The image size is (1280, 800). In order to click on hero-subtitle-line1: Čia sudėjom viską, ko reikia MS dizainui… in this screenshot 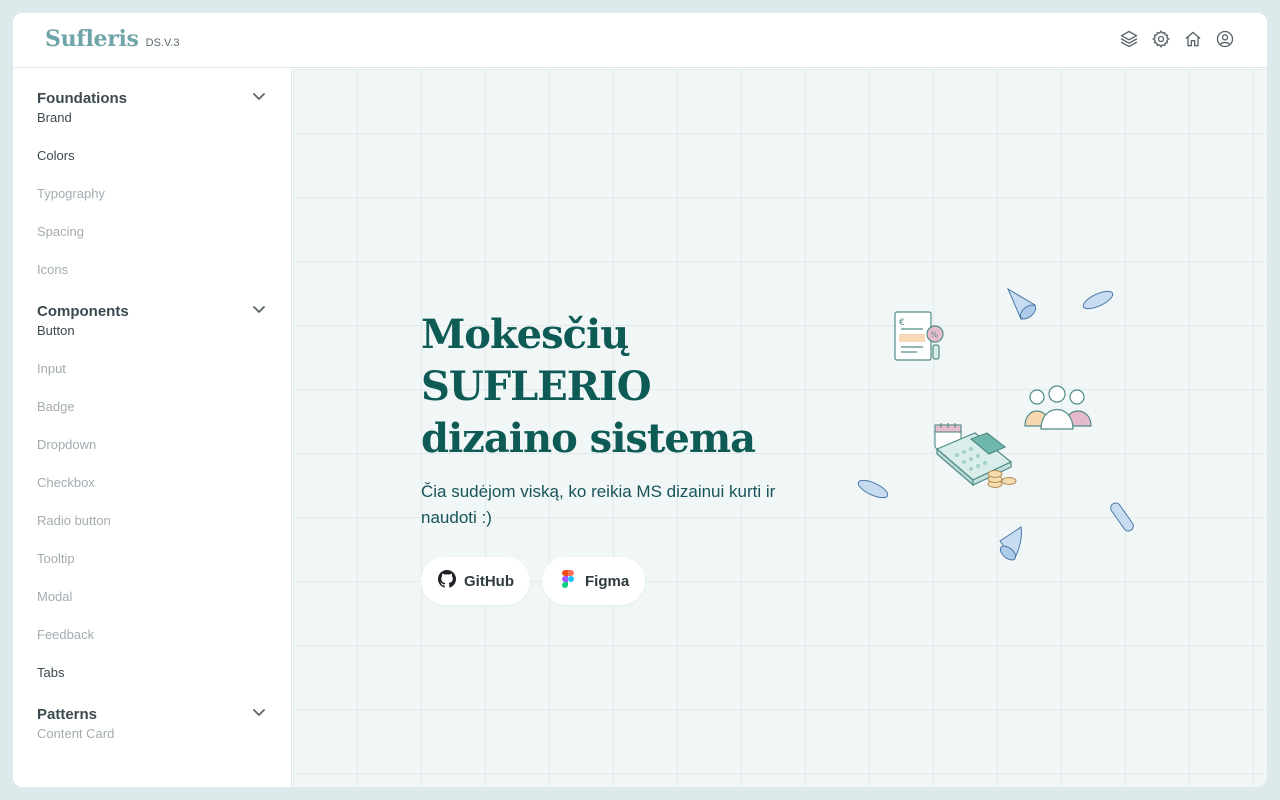, I will do `click(598, 491)`.